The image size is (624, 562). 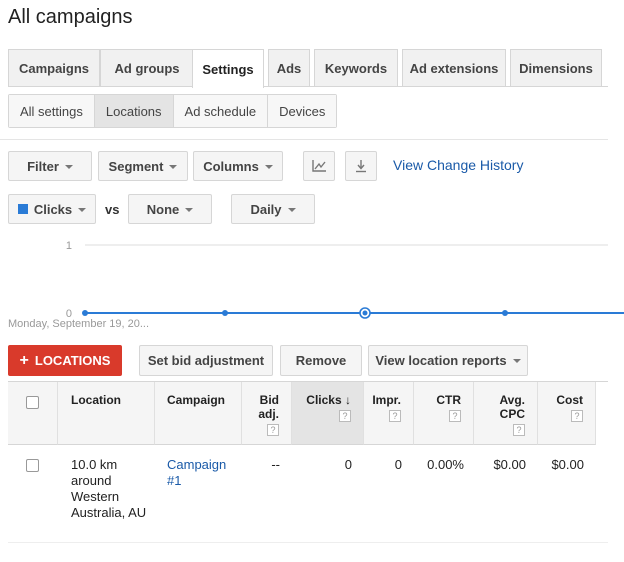 I want to click on header-impr-label: Impr., so click(x=386, y=400).